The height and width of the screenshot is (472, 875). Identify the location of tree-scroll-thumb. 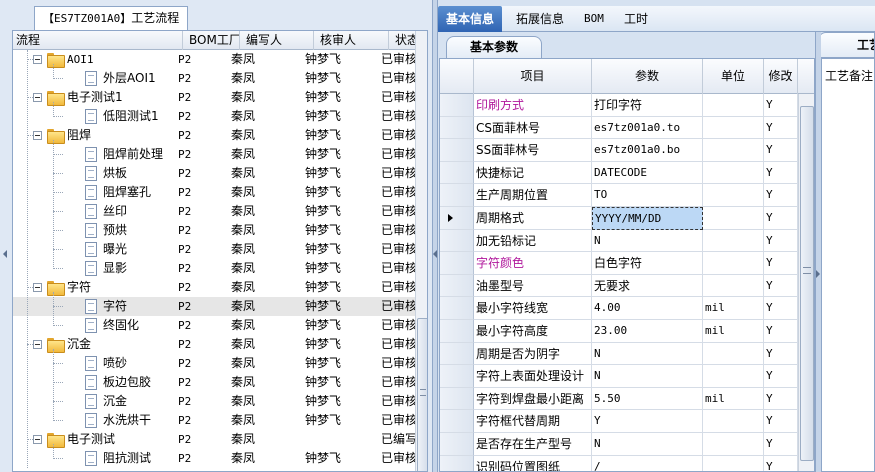
(422, 394).